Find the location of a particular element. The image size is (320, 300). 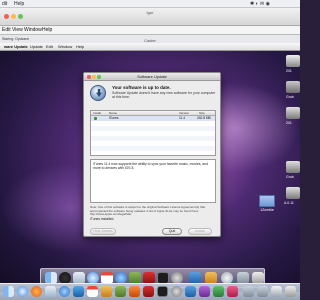

filezilla-icon is located at coordinates (148, 291).